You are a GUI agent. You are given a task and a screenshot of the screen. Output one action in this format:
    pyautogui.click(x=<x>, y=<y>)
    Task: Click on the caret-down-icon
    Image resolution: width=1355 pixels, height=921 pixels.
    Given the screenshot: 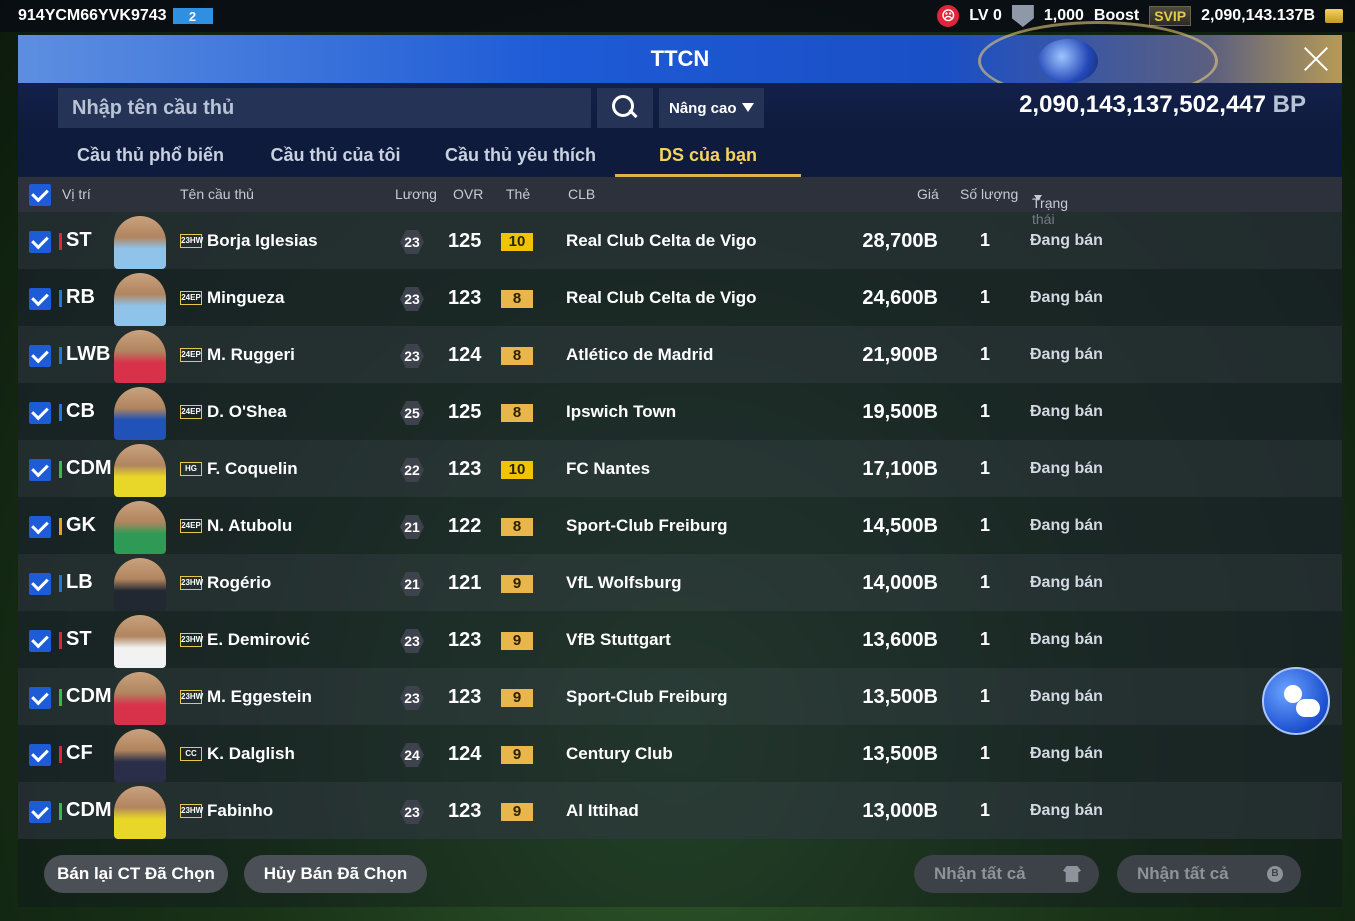 What is the action you would take?
    pyautogui.click(x=1038, y=198)
    